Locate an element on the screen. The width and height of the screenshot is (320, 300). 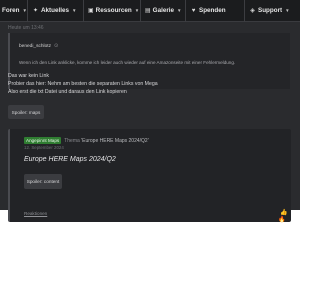
embedded-date: 12. September 2024 is located at coordinates (44, 147).